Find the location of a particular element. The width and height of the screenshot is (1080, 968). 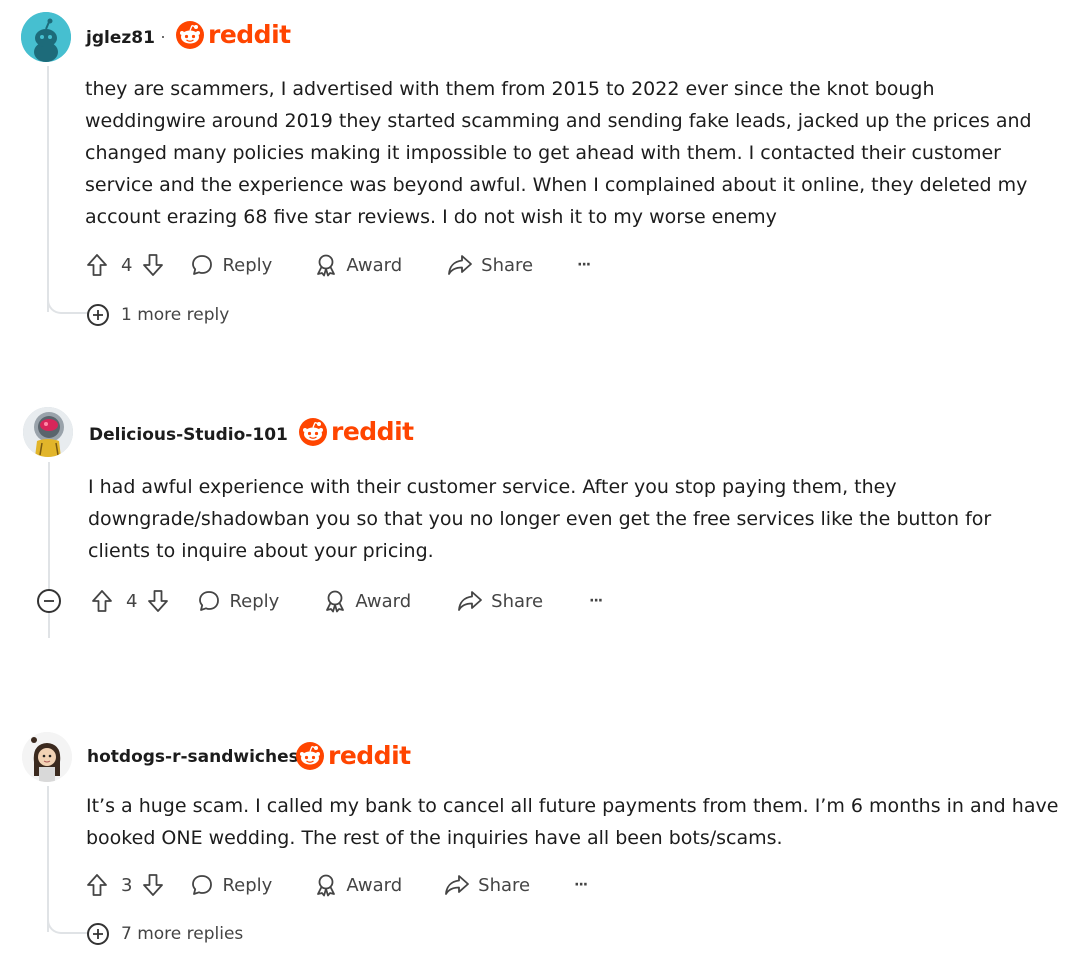

more-replies-label: 1 more reply is located at coordinates (175, 315).